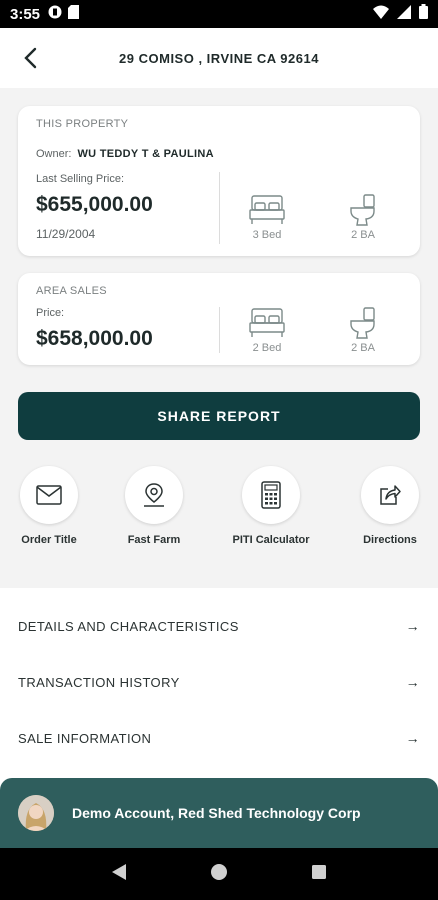 Image resolution: width=438 pixels, height=900 pixels. I want to click on account-name: Demo Account, Red Shed Technology Corp, so click(216, 813).